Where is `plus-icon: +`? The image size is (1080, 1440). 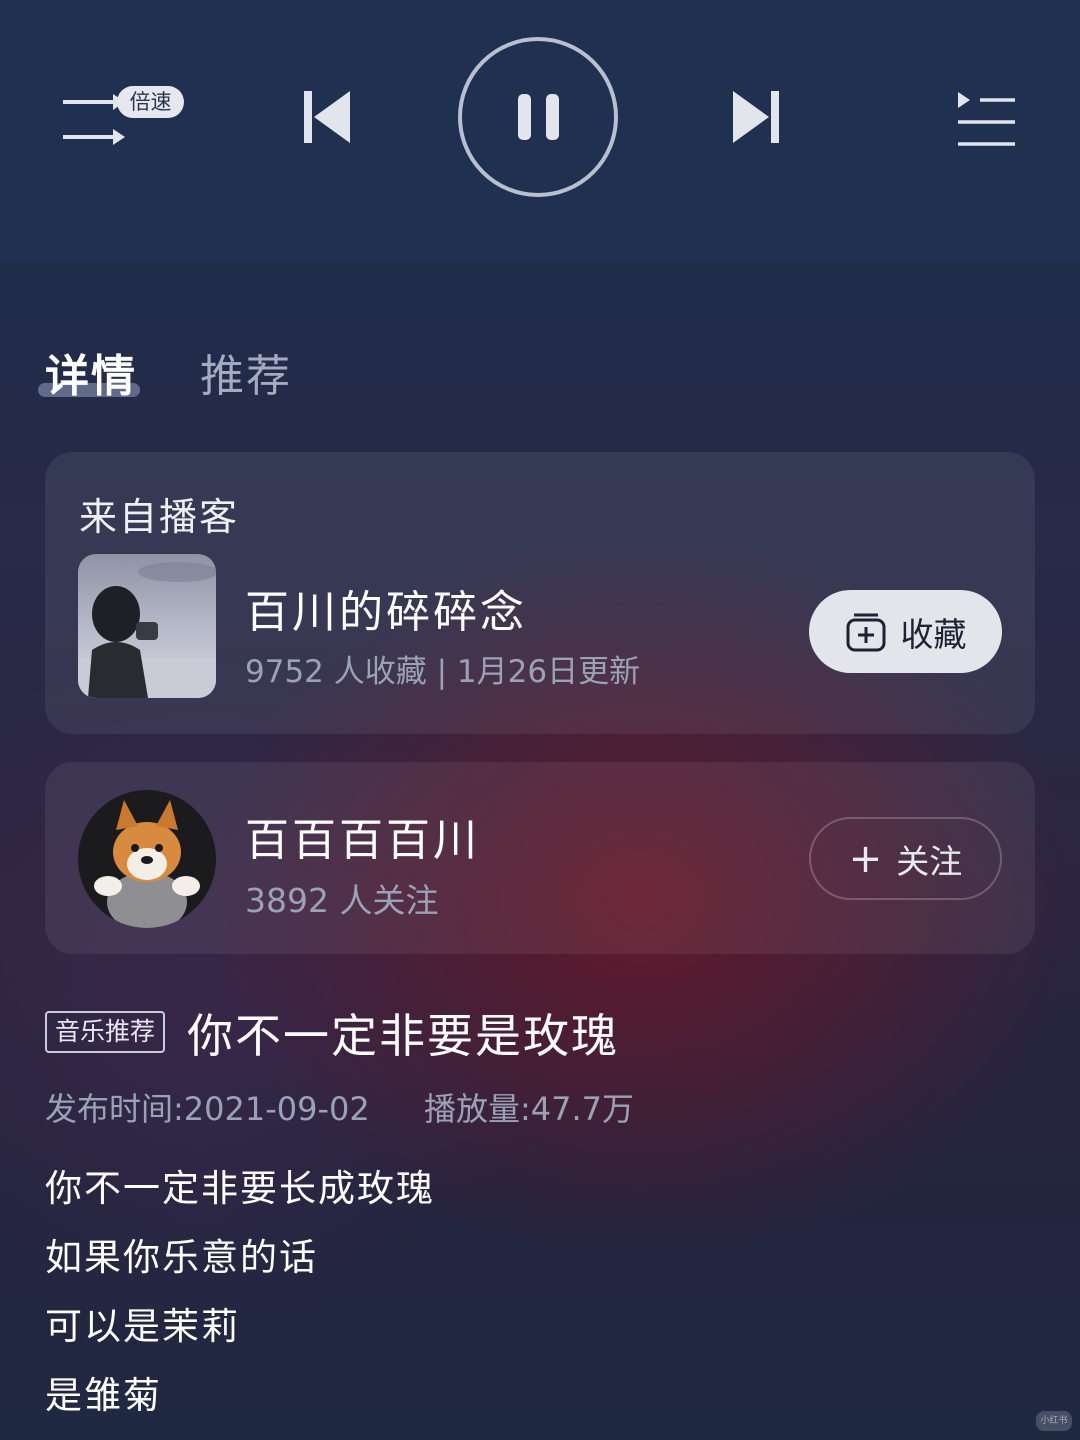
plus-icon: + is located at coordinates (865, 858).